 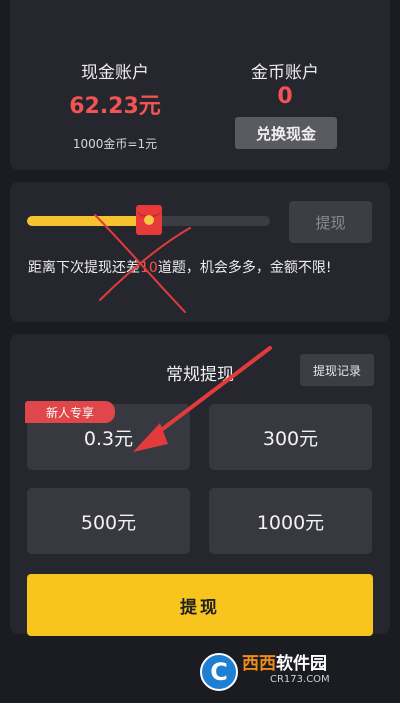 What do you see at coordinates (301, 664) in the screenshot?
I see `watermark-name-2: 软件园` at bounding box center [301, 664].